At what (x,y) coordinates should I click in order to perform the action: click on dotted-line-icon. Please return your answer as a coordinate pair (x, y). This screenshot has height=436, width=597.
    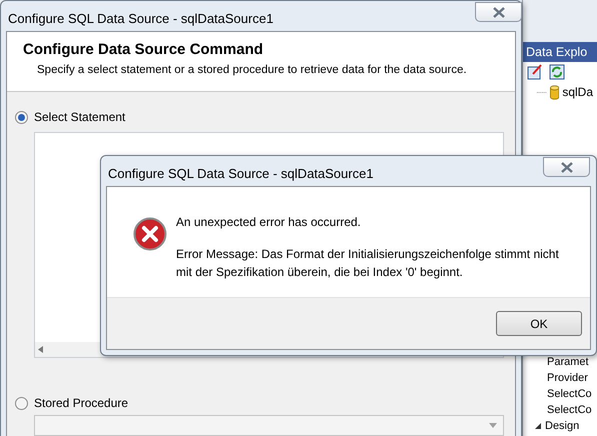
    Looking at the image, I should click on (542, 92).